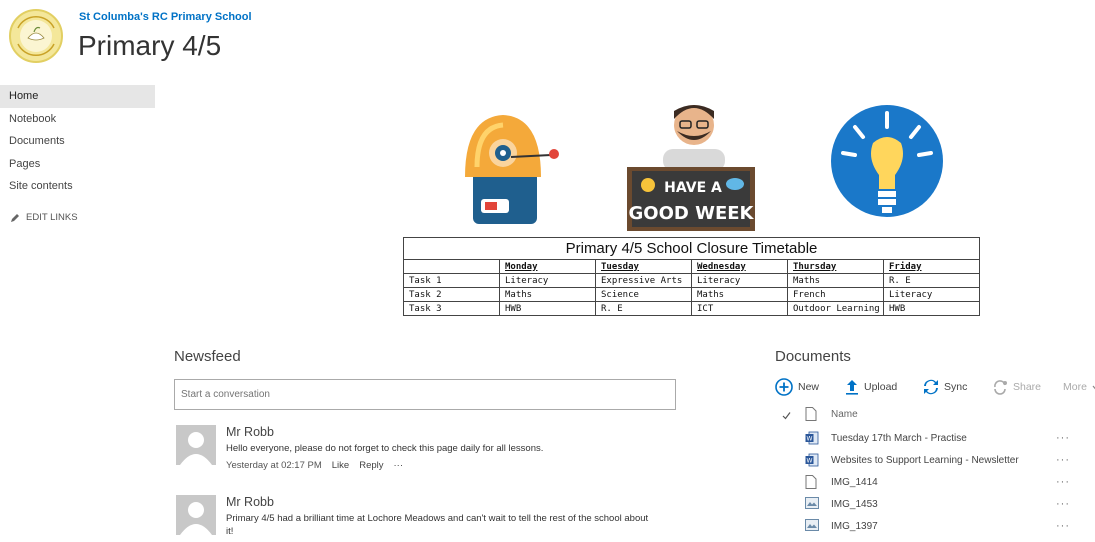  Describe the element at coordinates (691, 248) in the screenshot. I see `timetable-title: Primary 4/5 School Closure Timetable` at that location.